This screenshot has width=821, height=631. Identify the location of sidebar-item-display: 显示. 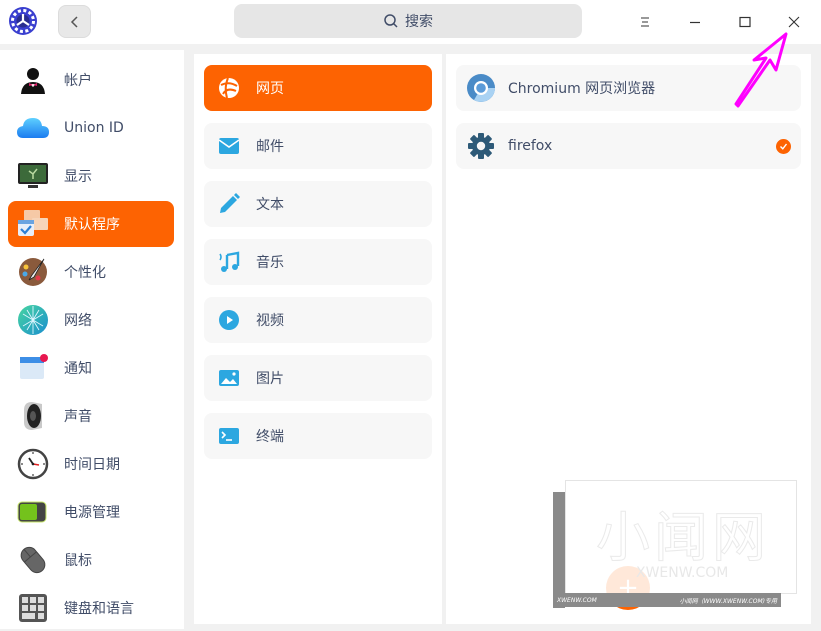
(91, 176).